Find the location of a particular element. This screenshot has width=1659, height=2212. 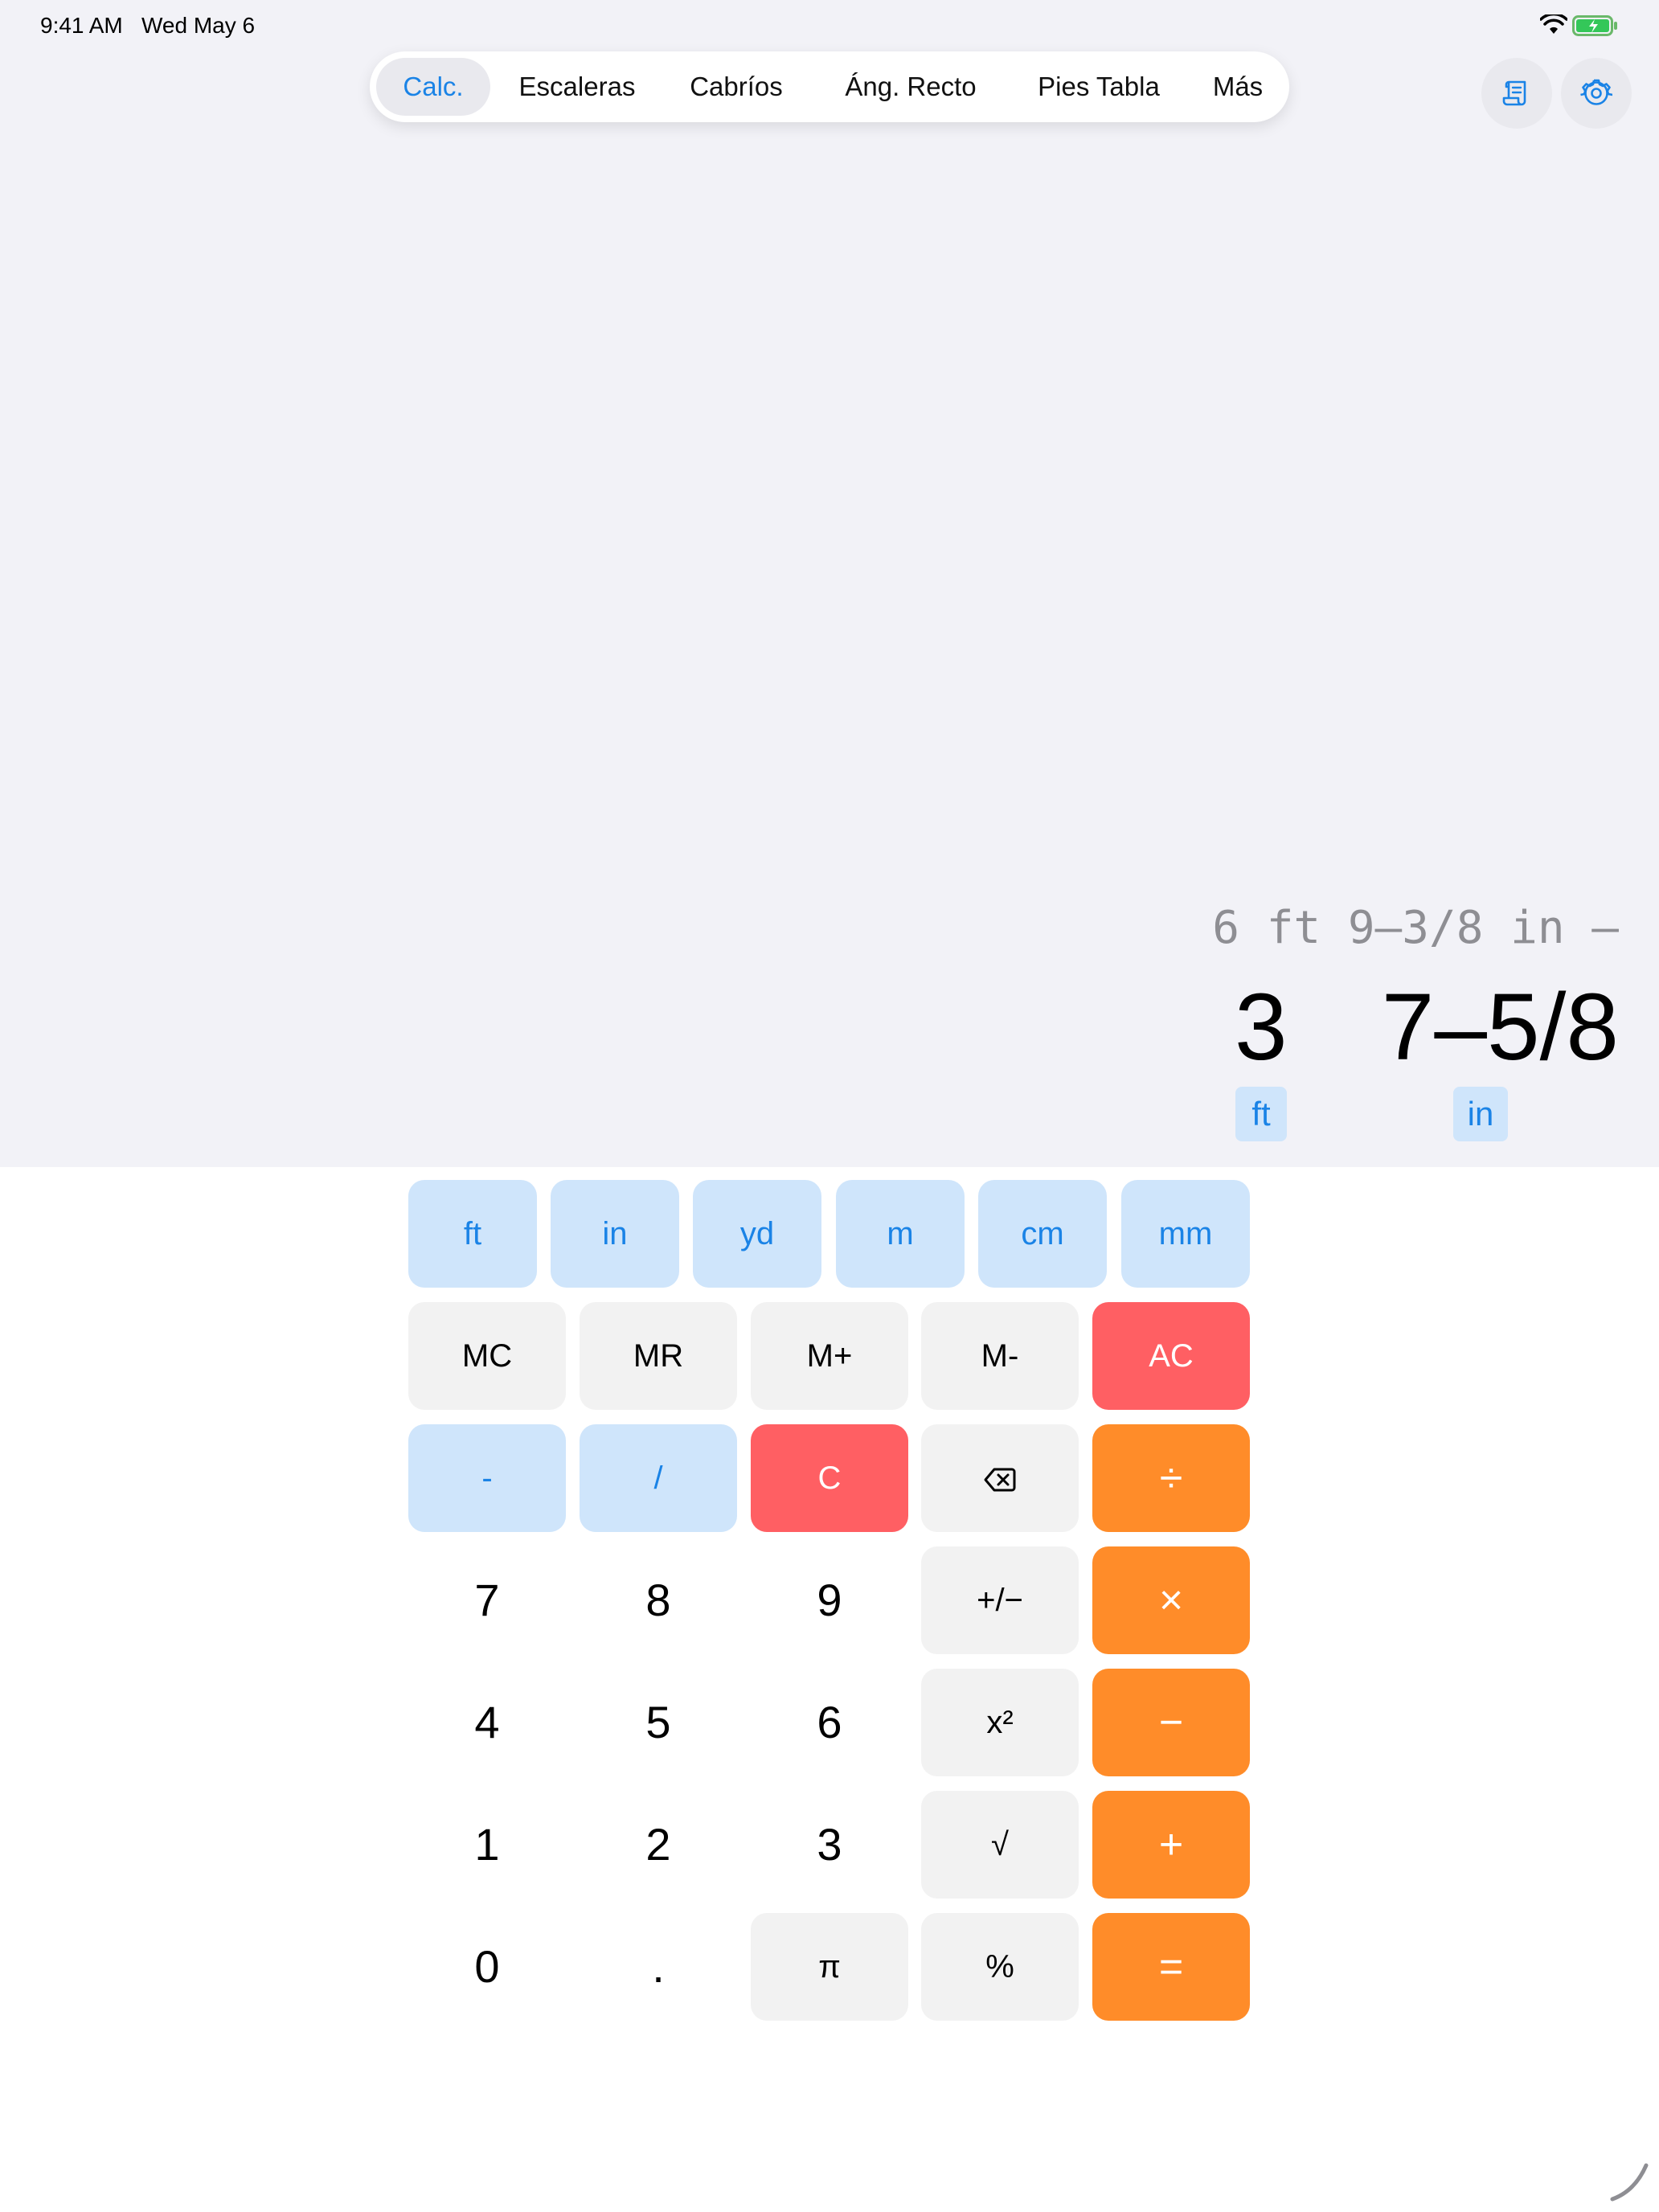

memory-add-button: M+ is located at coordinates (829, 1356).